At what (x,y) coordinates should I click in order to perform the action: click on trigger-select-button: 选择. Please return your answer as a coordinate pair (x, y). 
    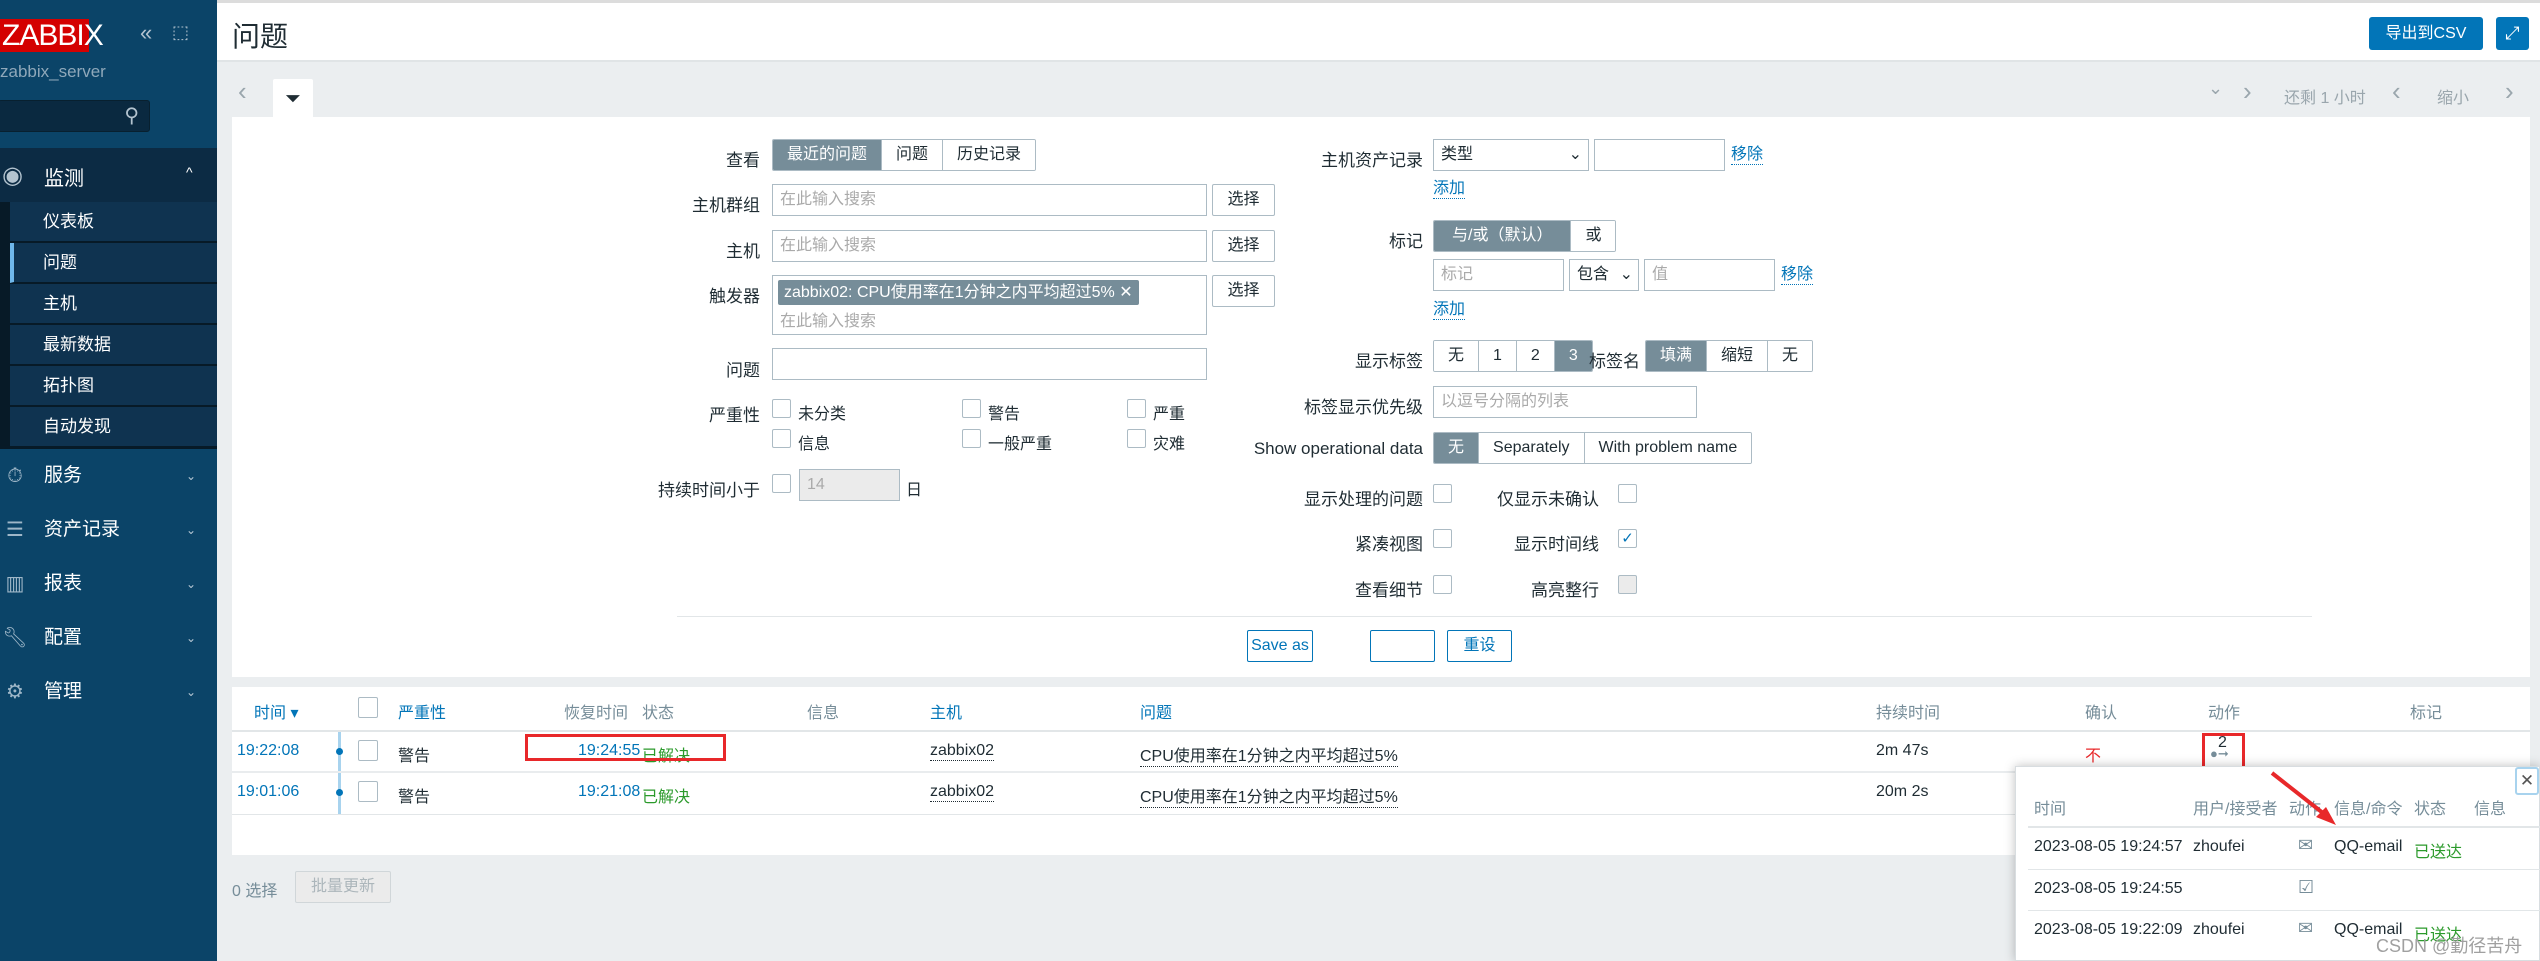
    Looking at the image, I should click on (1243, 291).